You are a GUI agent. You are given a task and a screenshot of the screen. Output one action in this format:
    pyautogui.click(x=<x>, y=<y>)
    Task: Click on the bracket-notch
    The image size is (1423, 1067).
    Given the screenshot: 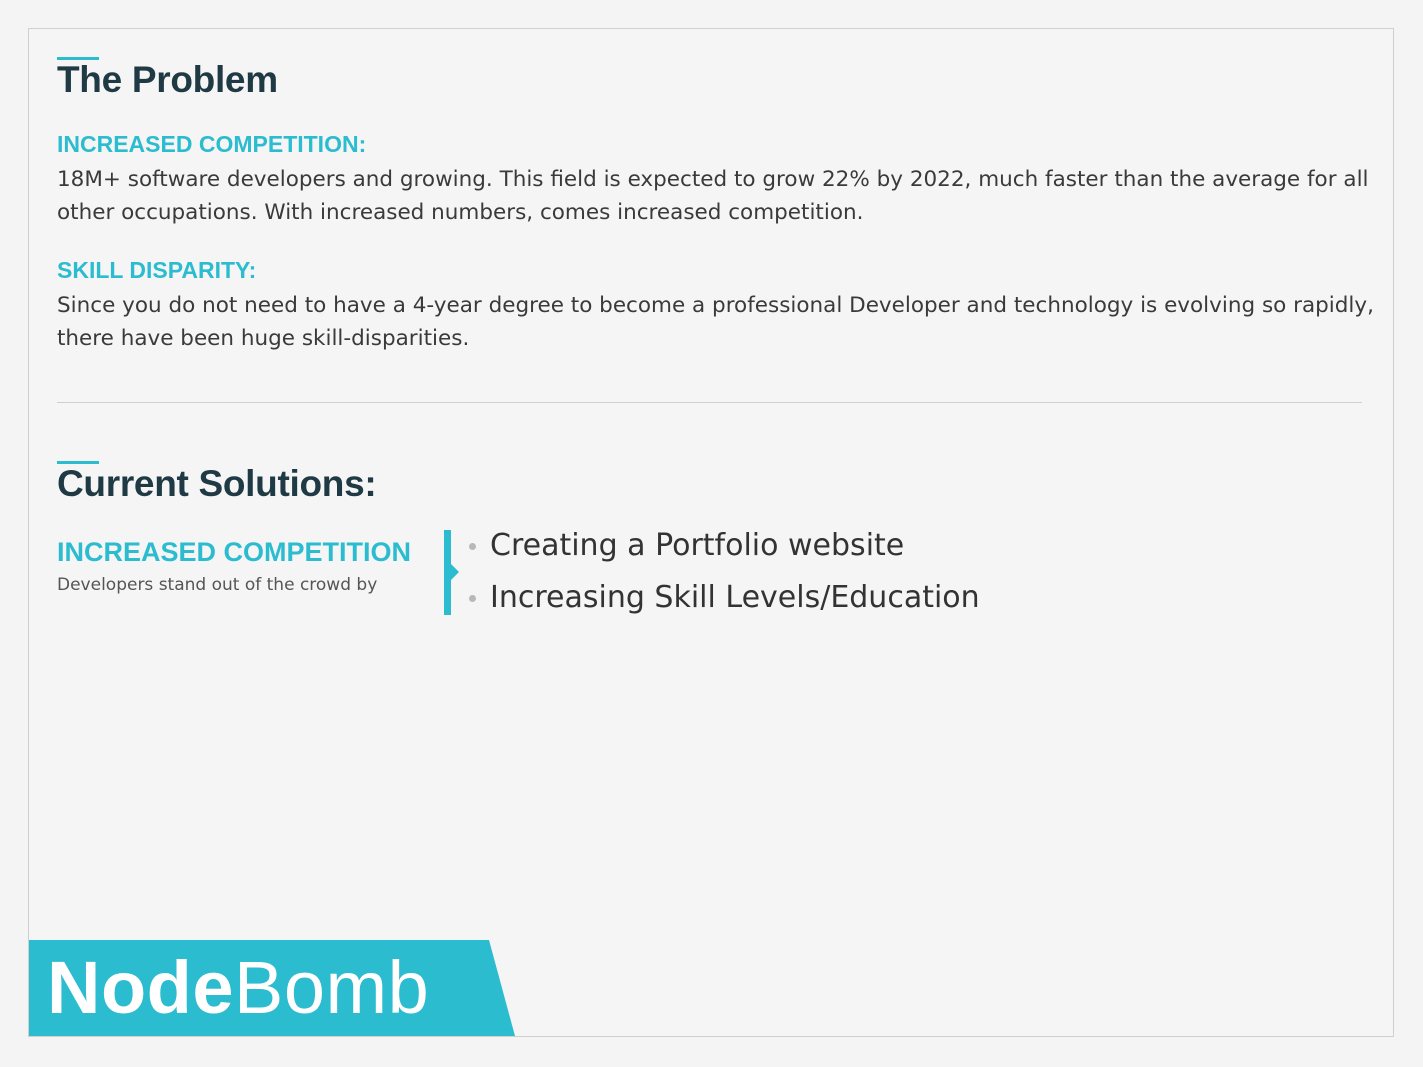 What is the action you would take?
    pyautogui.click(x=455, y=572)
    